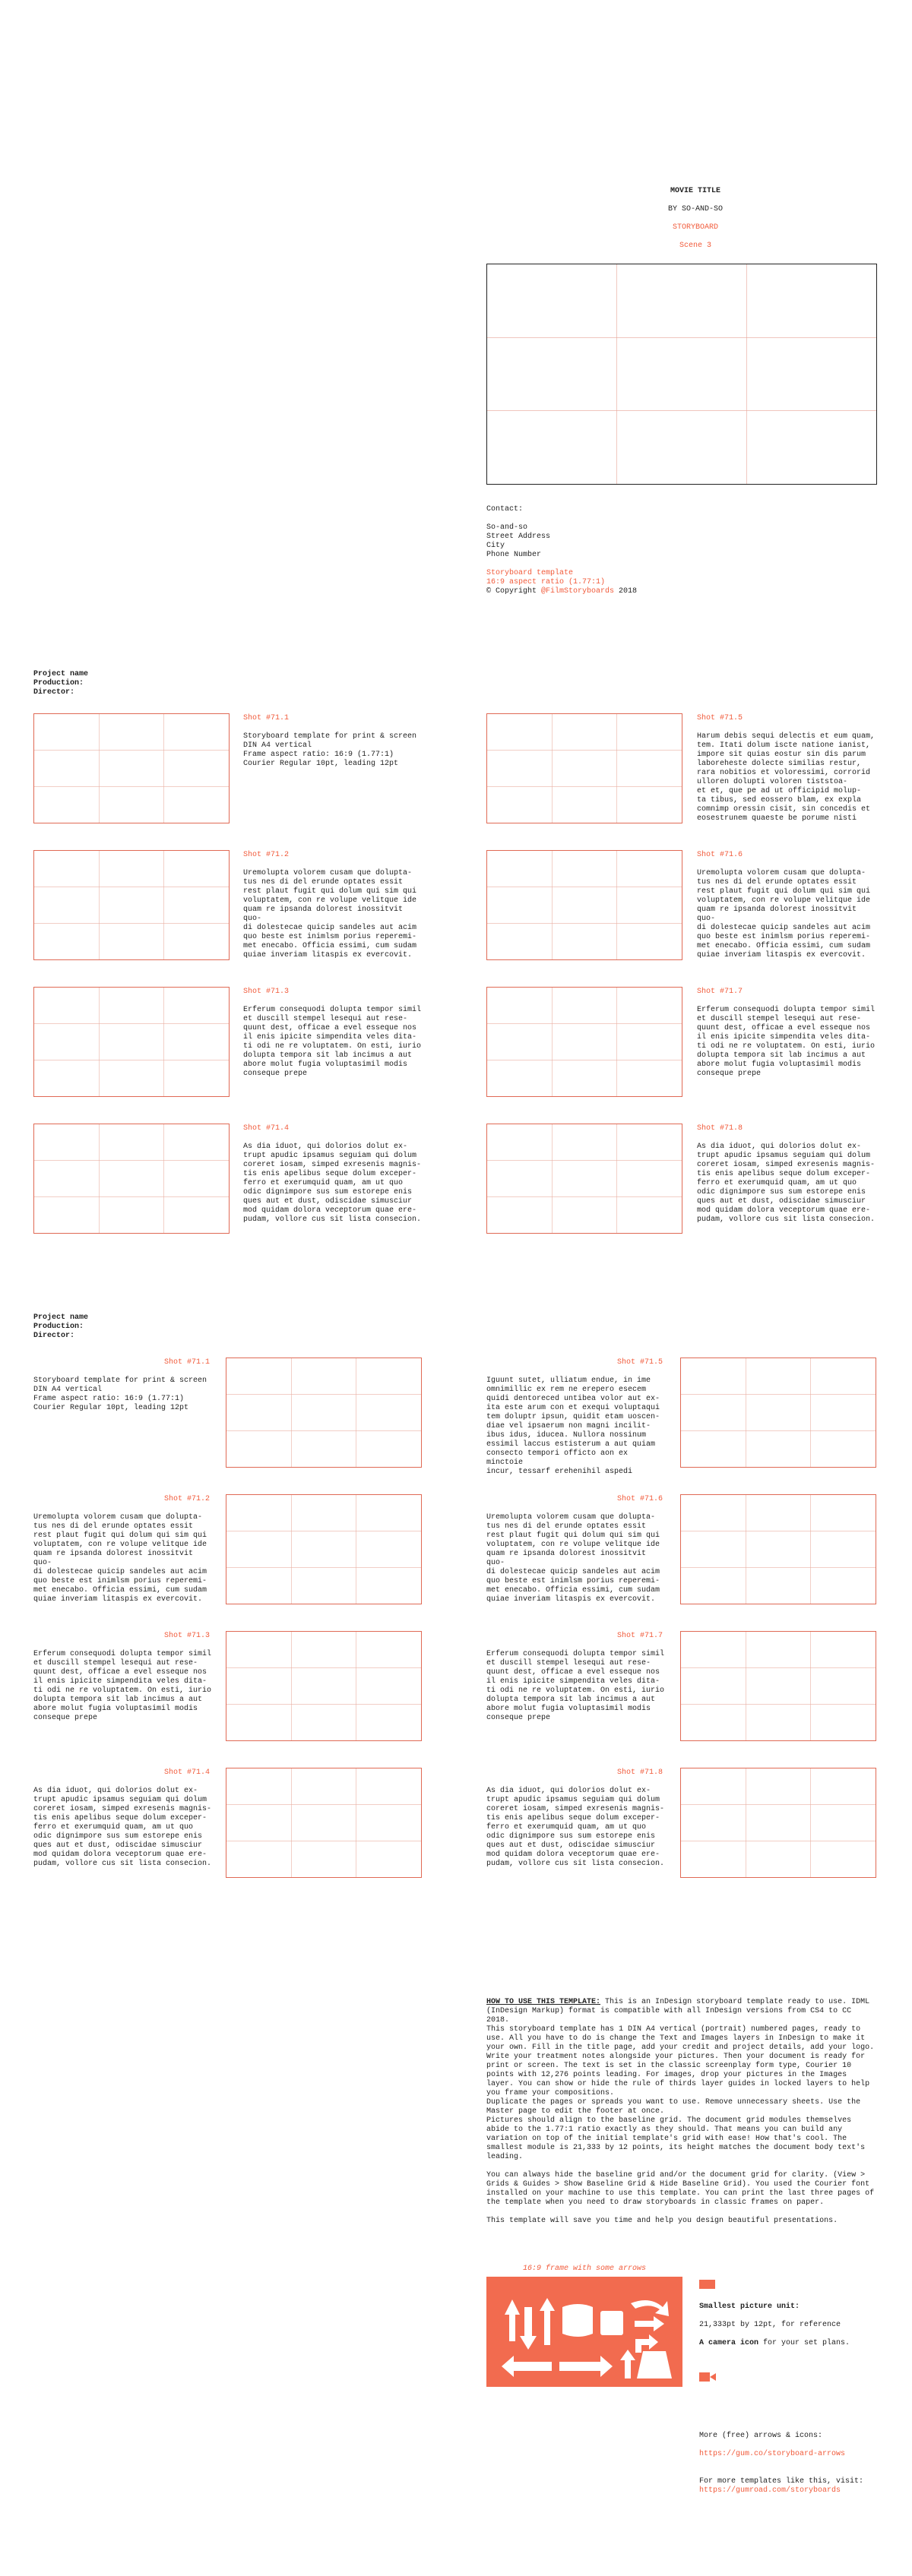  I want to click on frame-caption: 16:9 frame with some arrows, so click(585, 2269).